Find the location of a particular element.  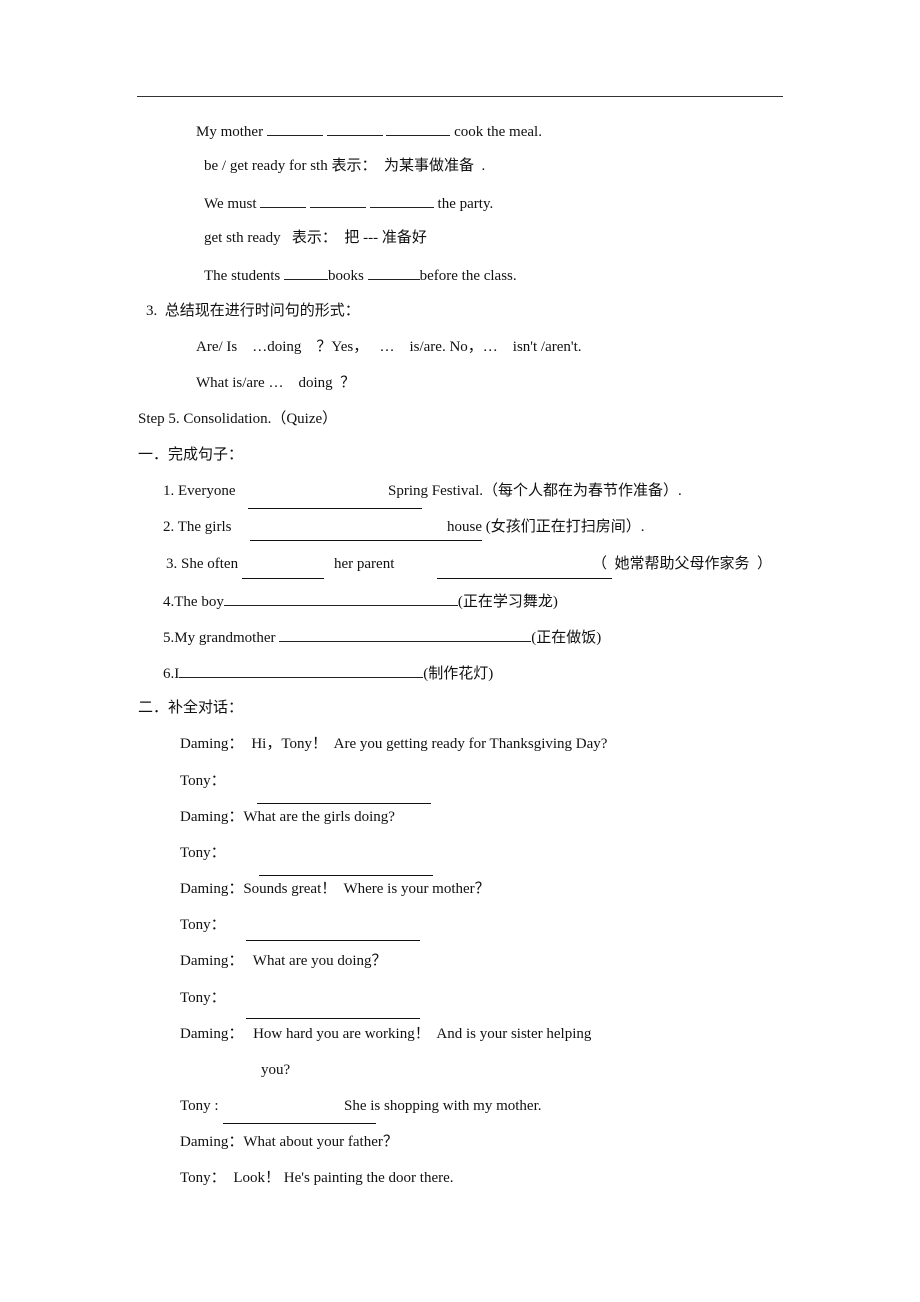

item-hint: (制作花灯) is located at coordinates (458, 674).